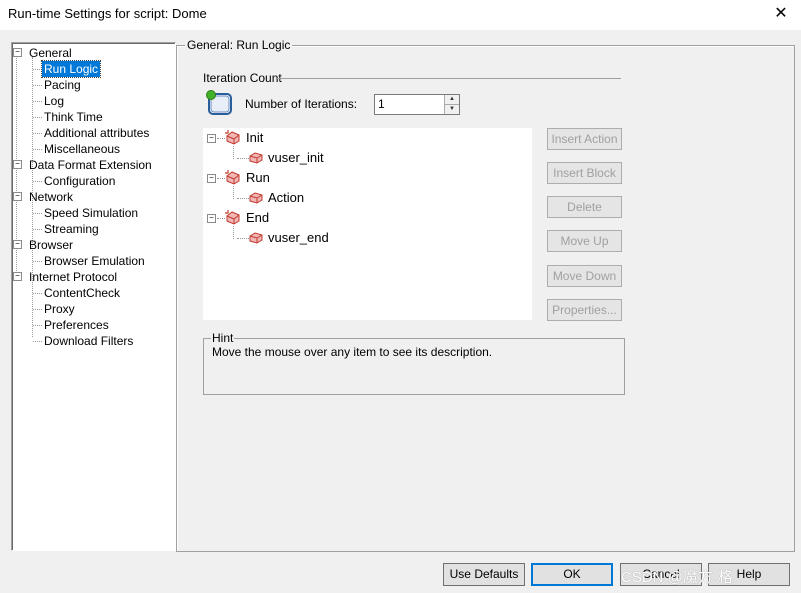 This screenshot has width=801, height=593. Describe the element at coordinates (90, 165) in the screenshot. I see `tree-label: Data Format Extension` at that location.